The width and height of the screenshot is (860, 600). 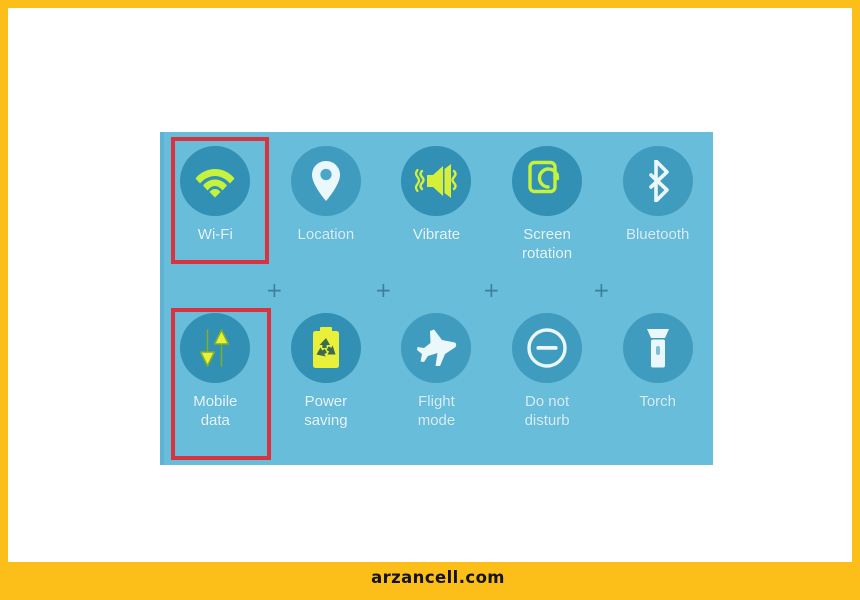 What do you see at coordinates (658, 401) in the screenshot?
I see `tile-torch-label: Torch` at bounding box center [658, 401].